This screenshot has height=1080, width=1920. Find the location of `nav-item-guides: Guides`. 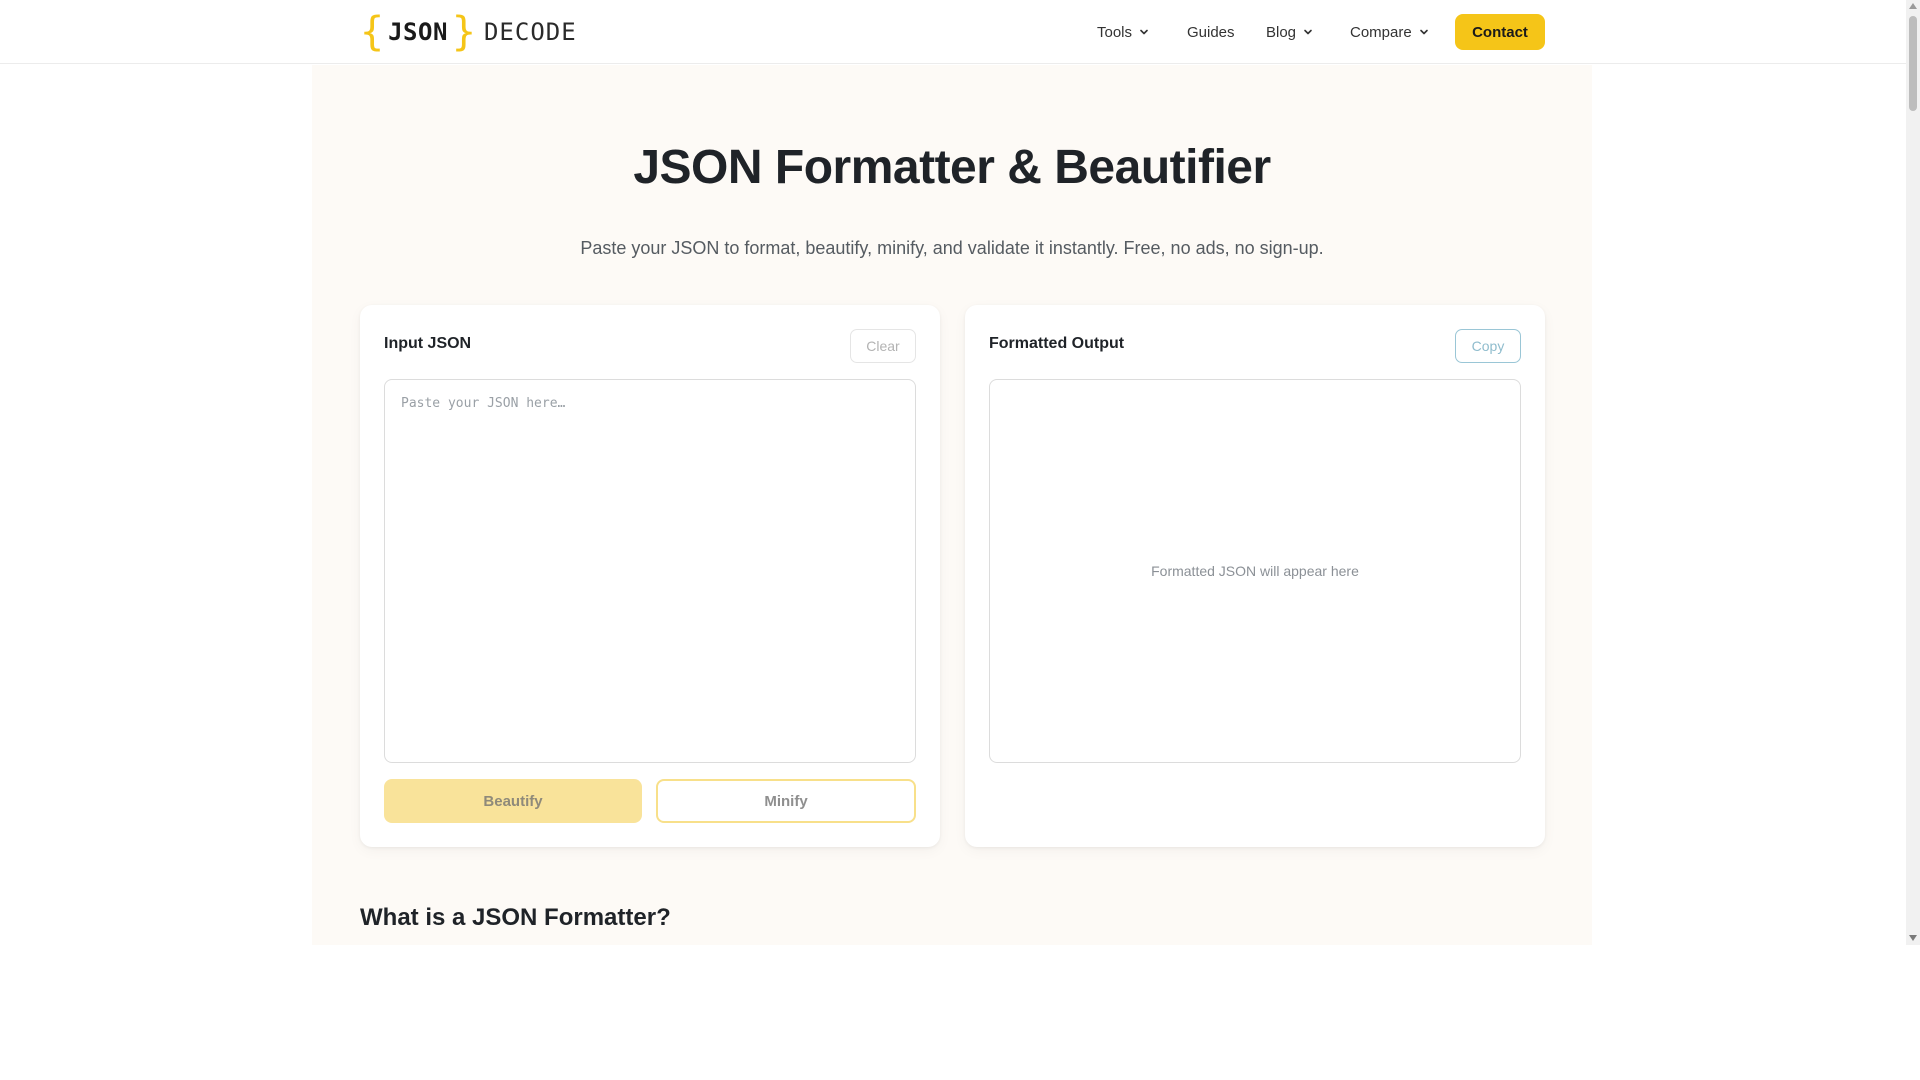

nav-item-guides: Guides is located at coordinates (1211, 32).